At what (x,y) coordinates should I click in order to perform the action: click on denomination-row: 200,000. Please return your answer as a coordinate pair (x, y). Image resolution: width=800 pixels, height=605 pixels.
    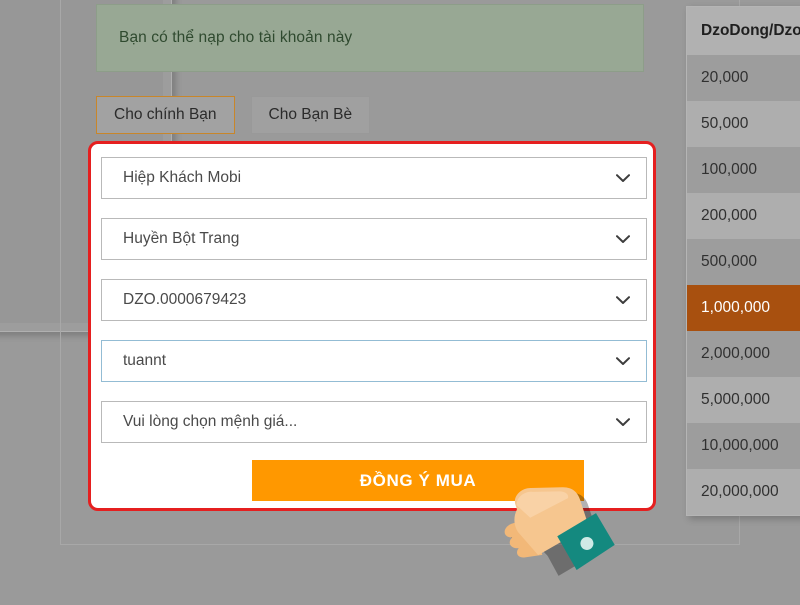
    Looking at the image, I should click on (743, 216).